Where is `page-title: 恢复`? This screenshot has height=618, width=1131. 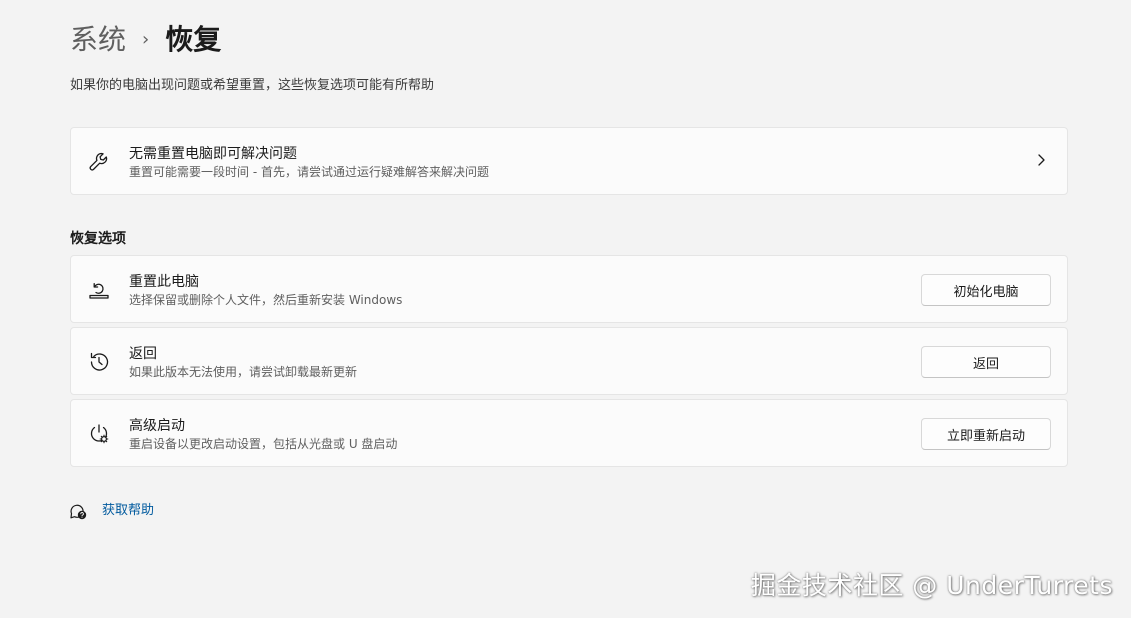 page-title: 恢复 is located at coordinates (193, 39).